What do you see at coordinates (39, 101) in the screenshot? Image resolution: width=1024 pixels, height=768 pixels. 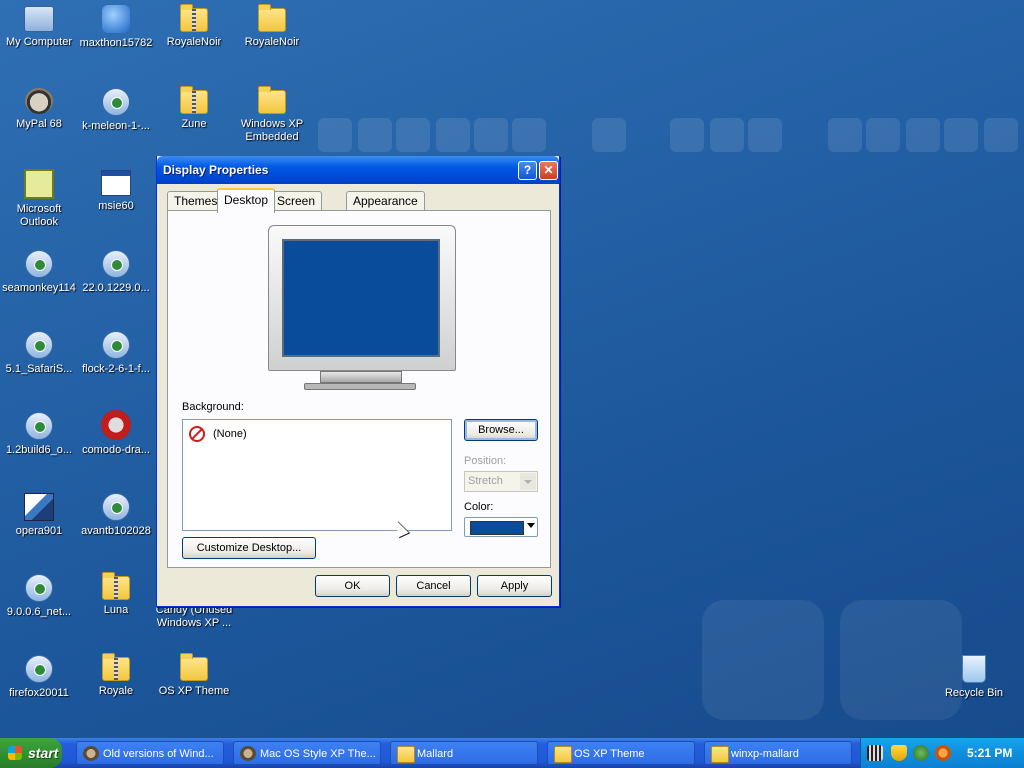 I see `raccoon-icon` at bounding box center [39, 101].